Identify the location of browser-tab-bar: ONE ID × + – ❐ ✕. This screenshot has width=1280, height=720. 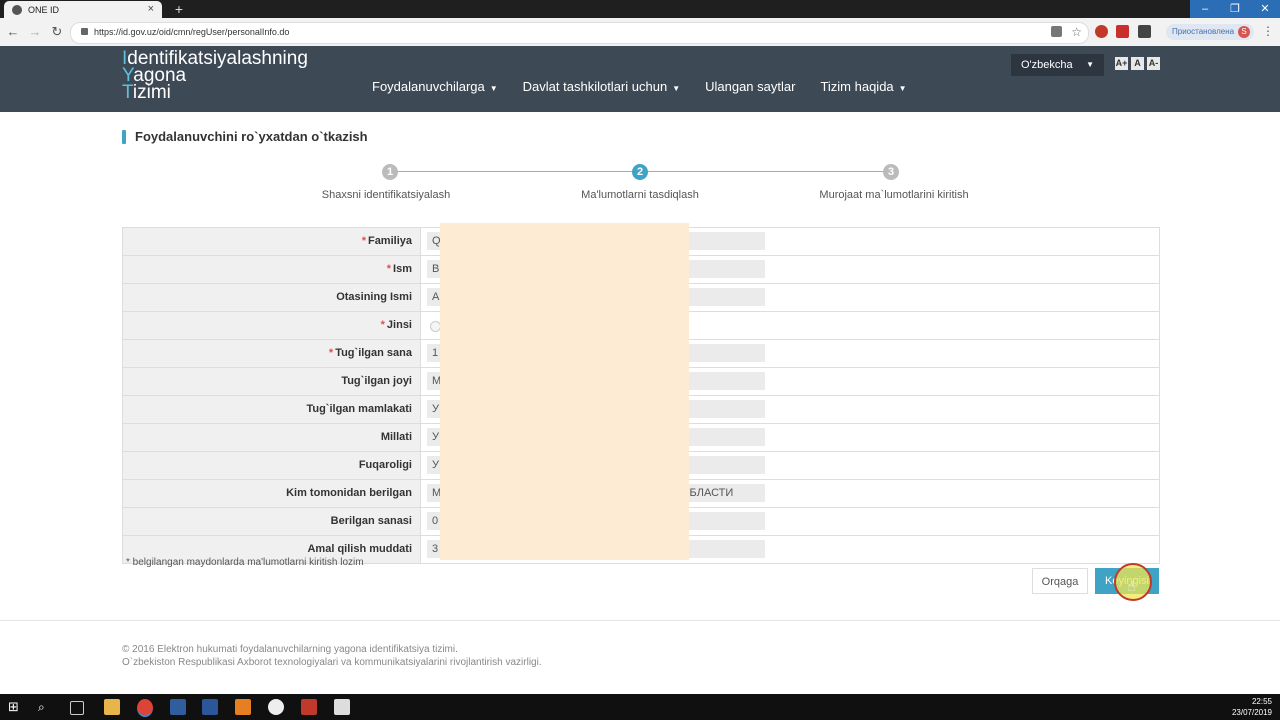
(640, 9).